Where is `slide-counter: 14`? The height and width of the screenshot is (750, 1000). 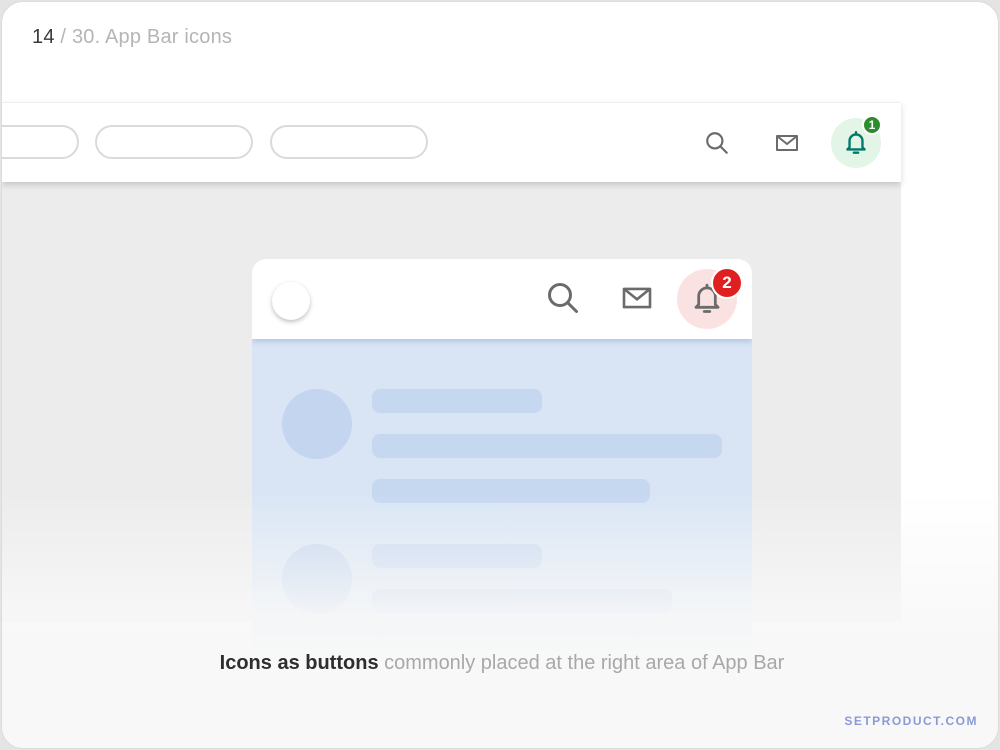
slide-counter: 14 is located at coordinates (43, 37).